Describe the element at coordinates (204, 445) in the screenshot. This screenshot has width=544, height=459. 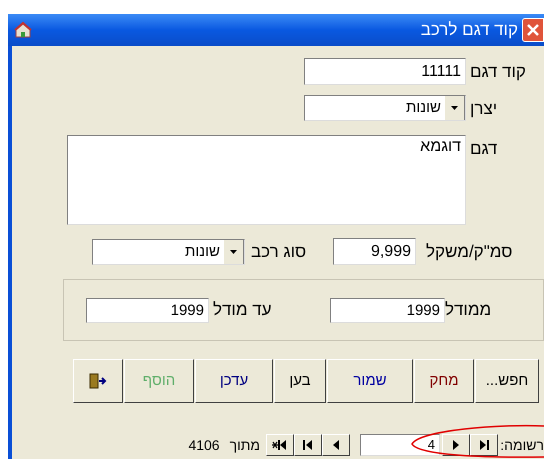
I see `record-count: 4106` at that location.